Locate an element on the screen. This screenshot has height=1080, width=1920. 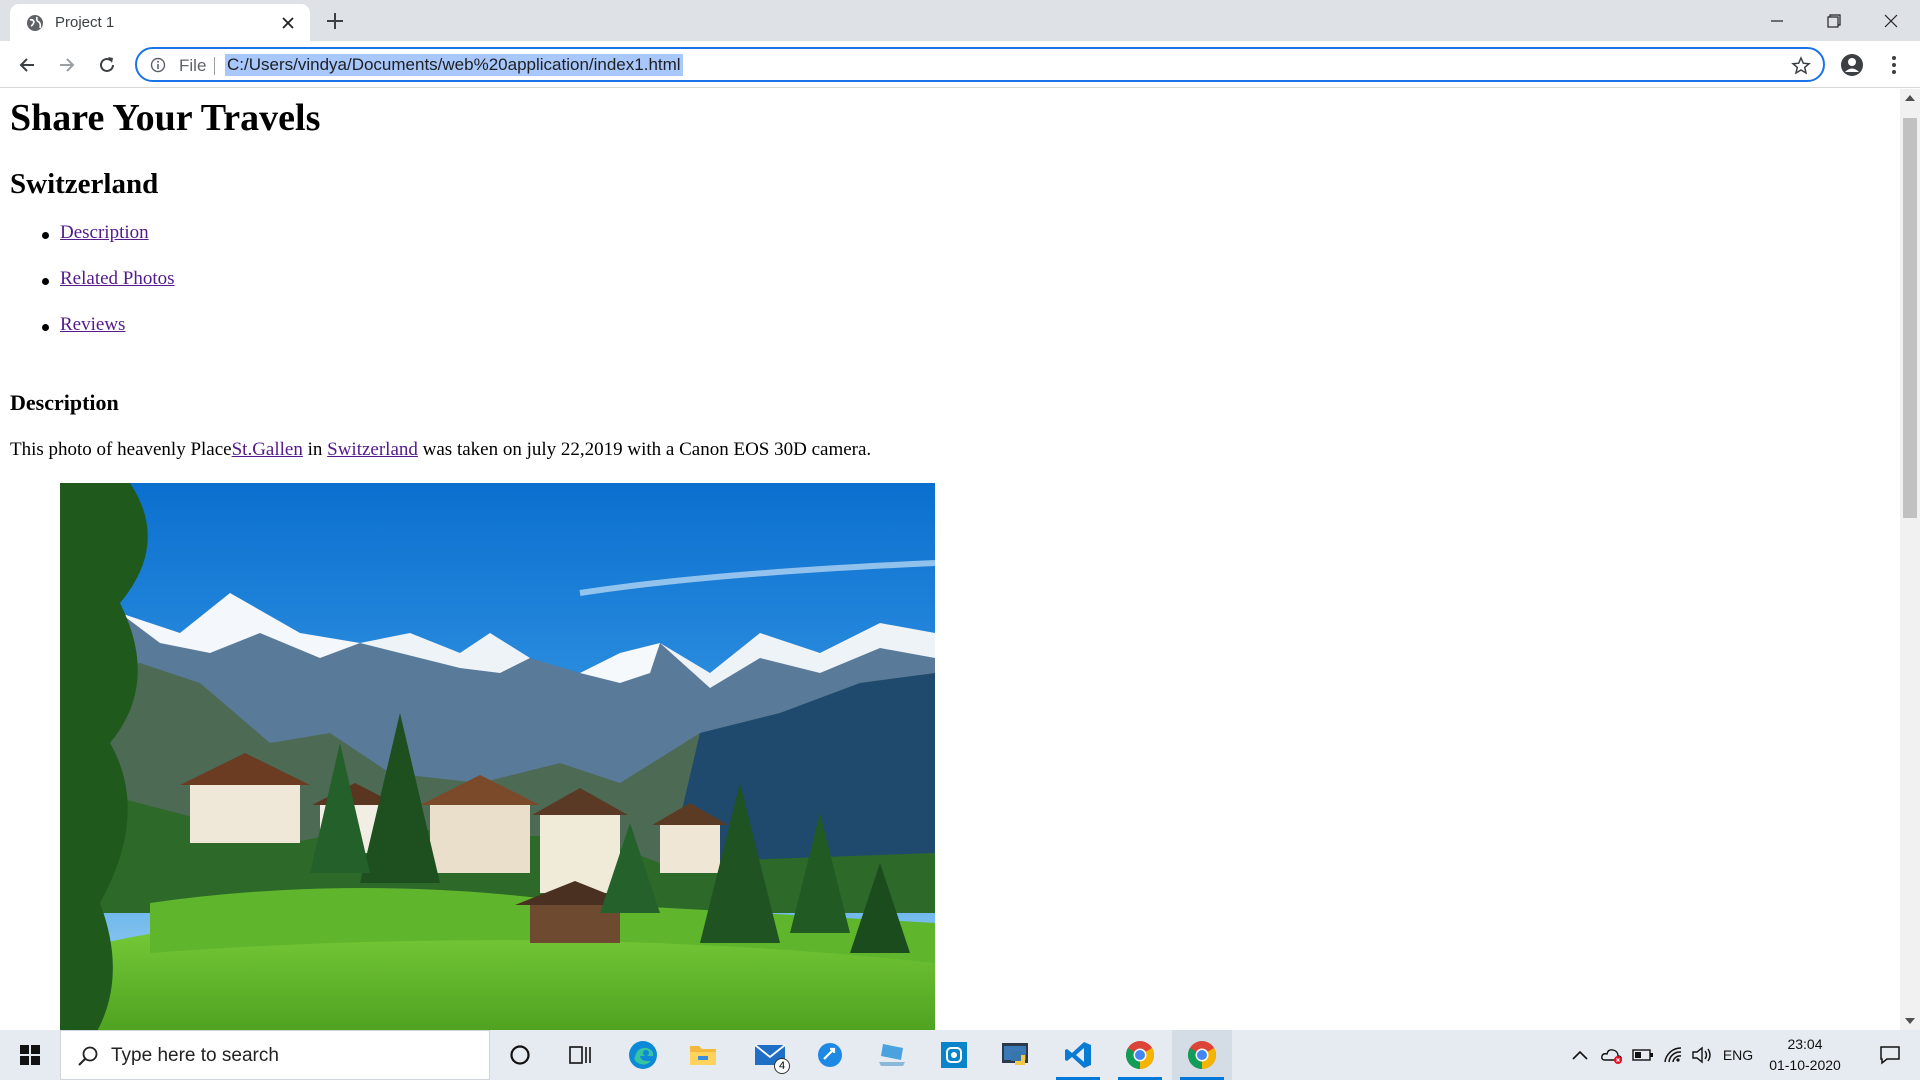
nav-item-description: Description is located at coordinates (108, 245).